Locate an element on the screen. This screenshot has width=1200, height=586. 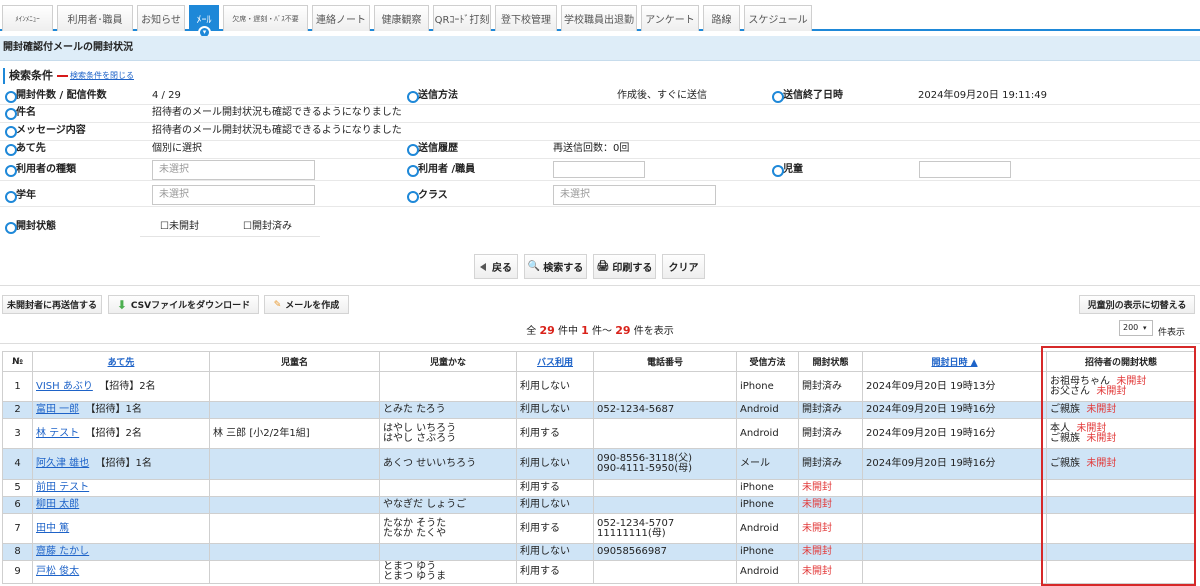
download-arrow-icon: ⬇ is located at coordinates (121, 304).